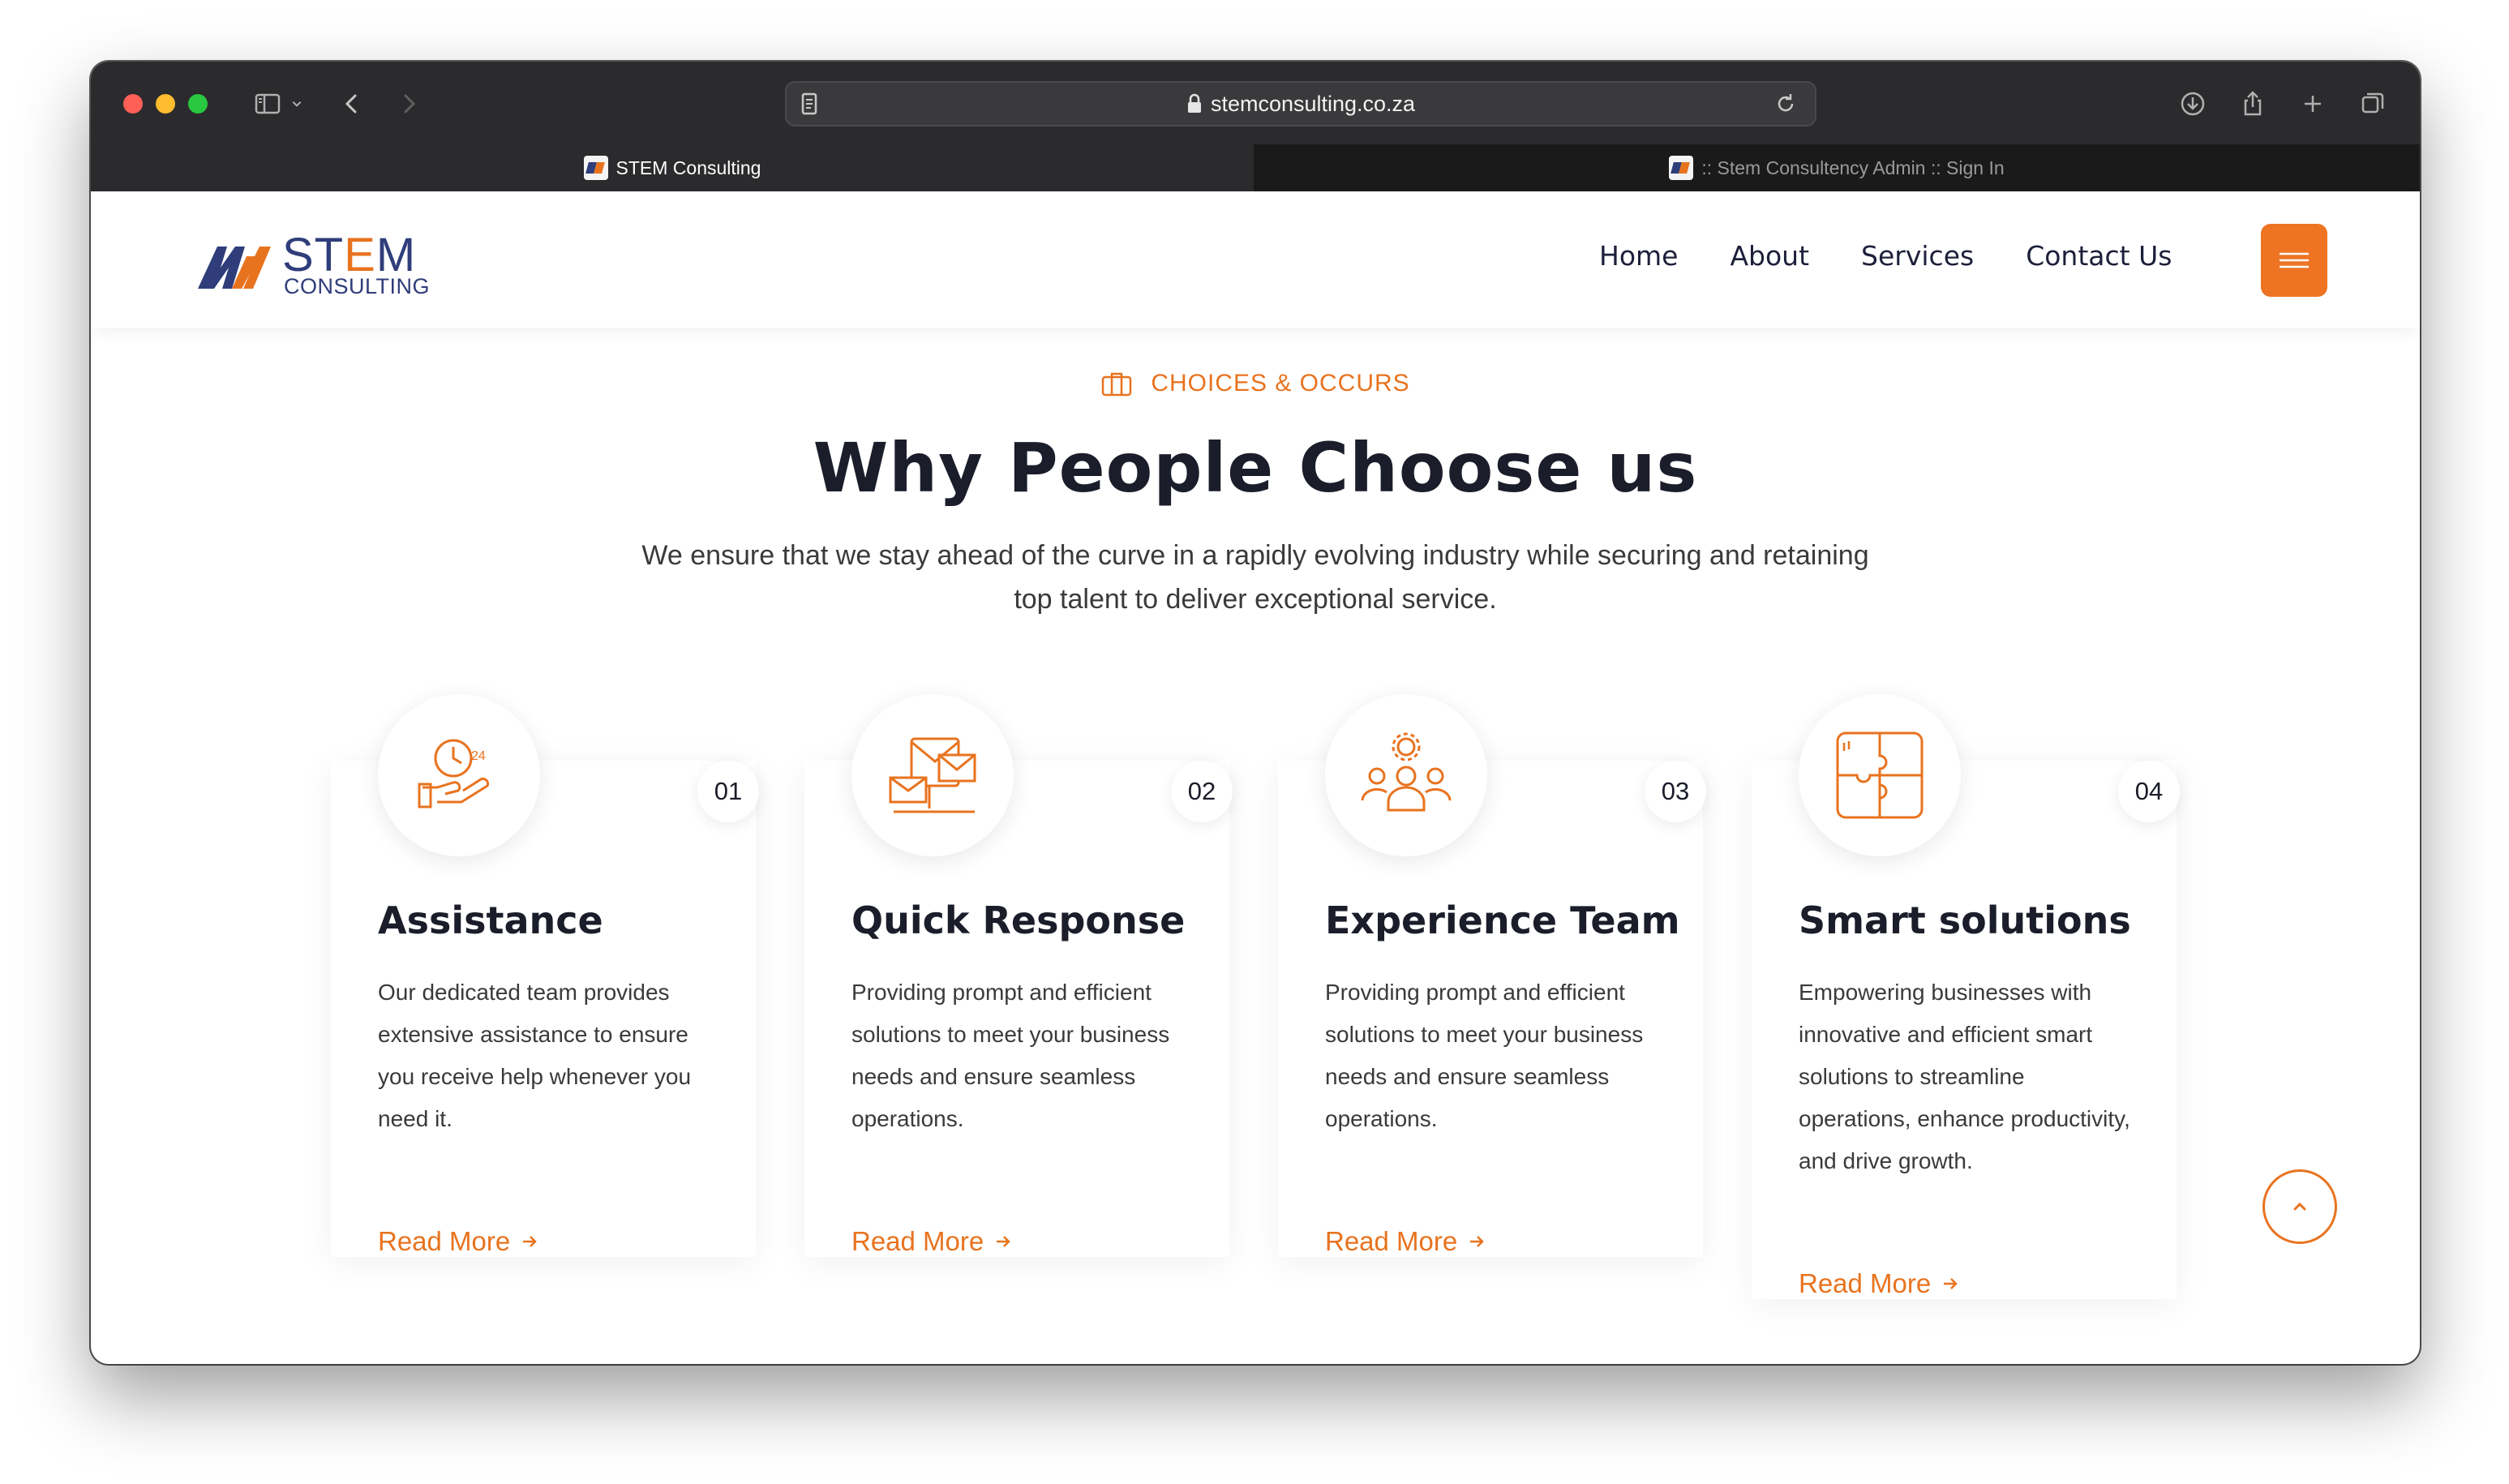 This screenshot has height=1484, width=2509. I want to click on tab-admin-sign-in: :: Stem Consultency Admin :: Sign In, so click(1837, 167).